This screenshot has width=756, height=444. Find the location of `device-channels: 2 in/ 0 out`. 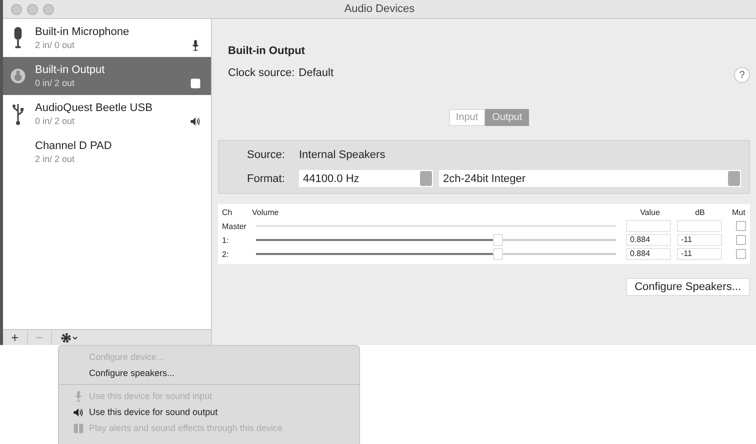

device-channels: 2 in/ 0 out is located at coordinates (55, 45).